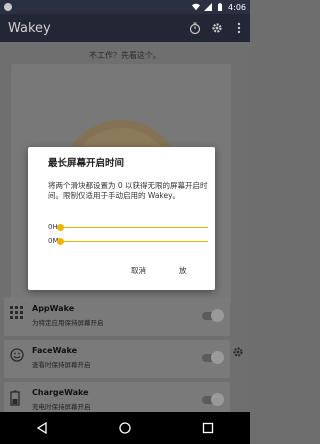 This screenshot has height=444, width=320. Describe the element at coordinates (117, 317) in the screenshot. I see `appwake-row: AppWake 为特定应用保持屏幕开启` at that location.